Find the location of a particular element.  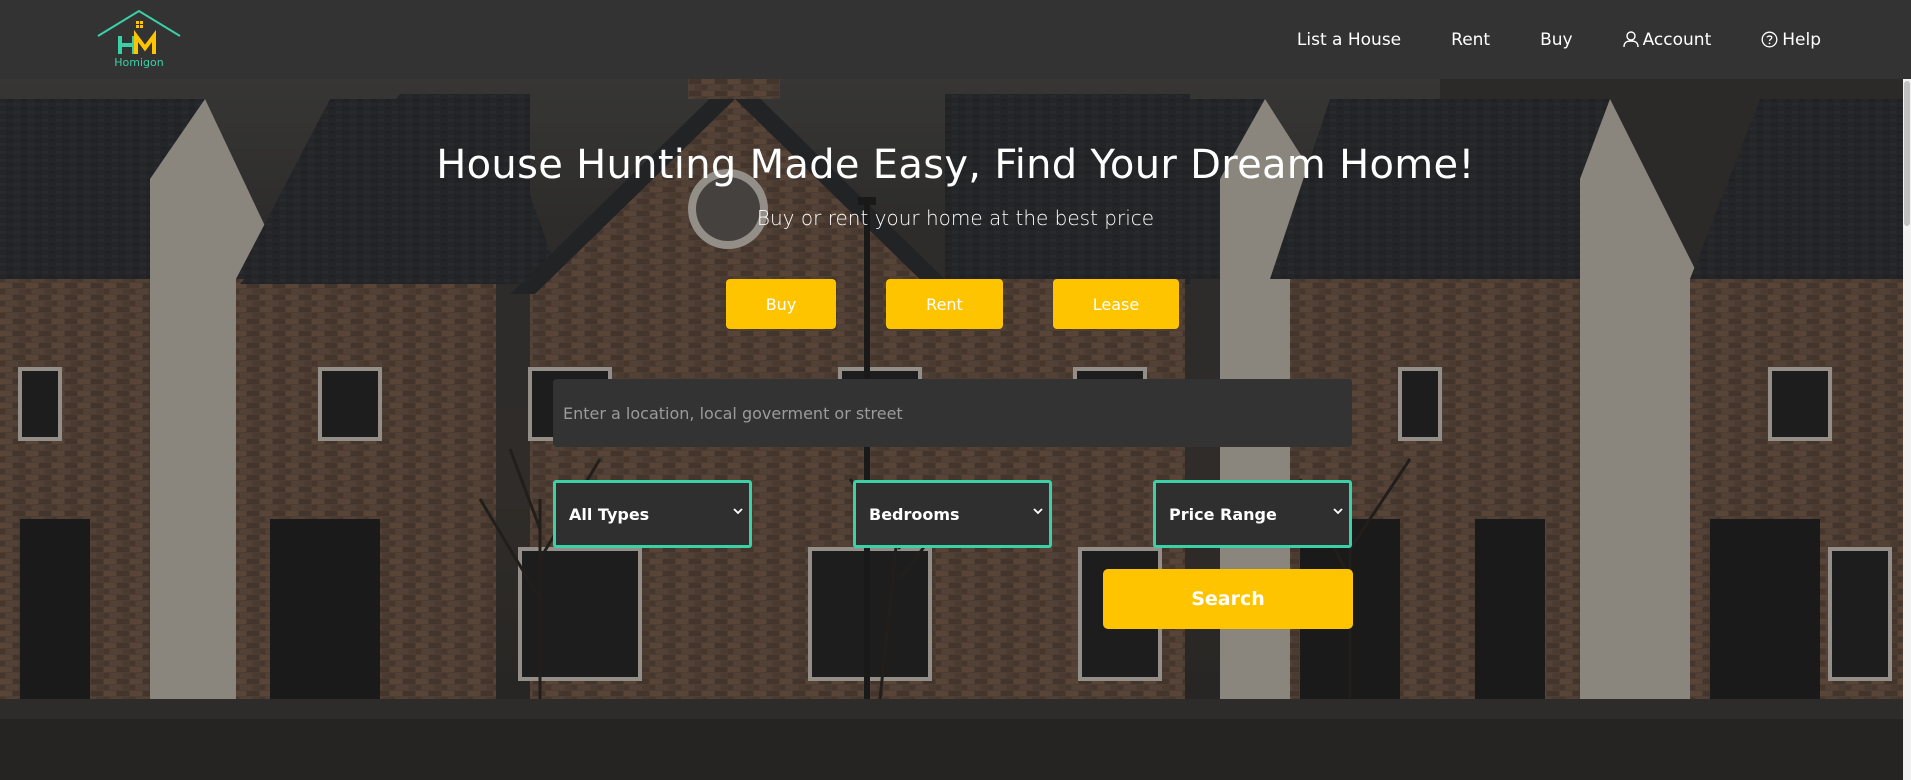

nav-buy: Buy is located at coordinates (1556, 40).